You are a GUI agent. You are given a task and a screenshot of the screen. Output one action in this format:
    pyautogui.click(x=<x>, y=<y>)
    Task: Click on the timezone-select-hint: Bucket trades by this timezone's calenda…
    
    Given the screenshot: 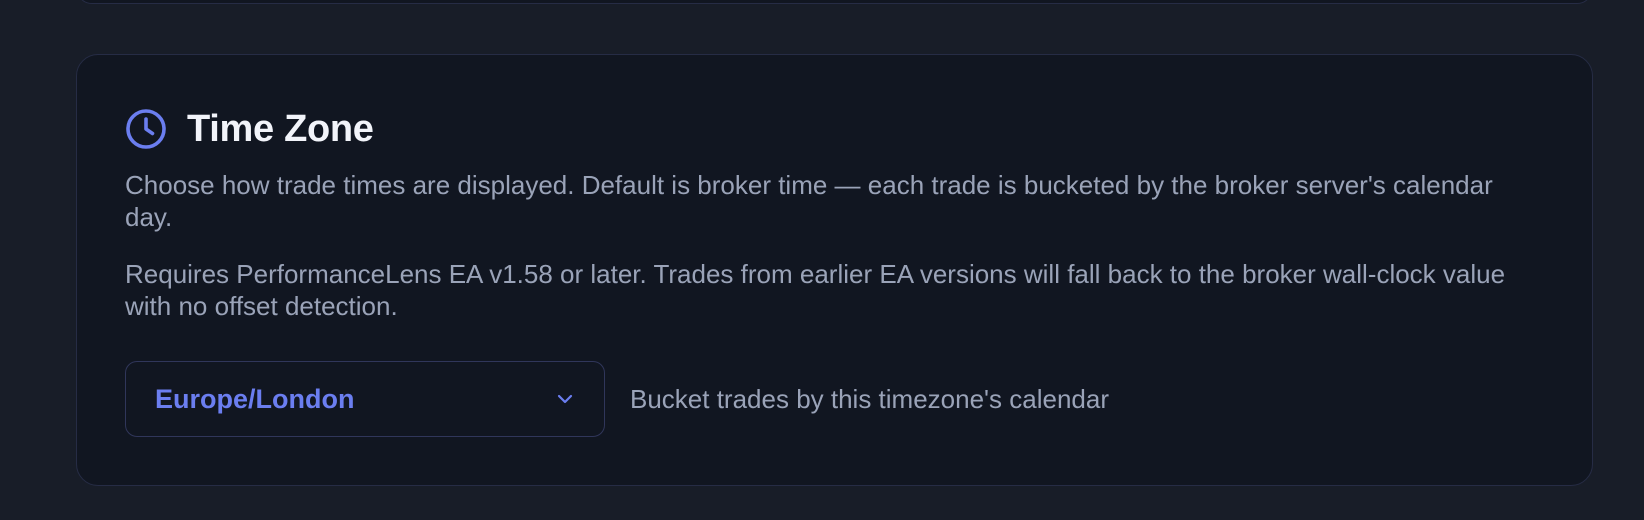 What is the action you would take?
    pyautogui.click(x=869, y=398)
    